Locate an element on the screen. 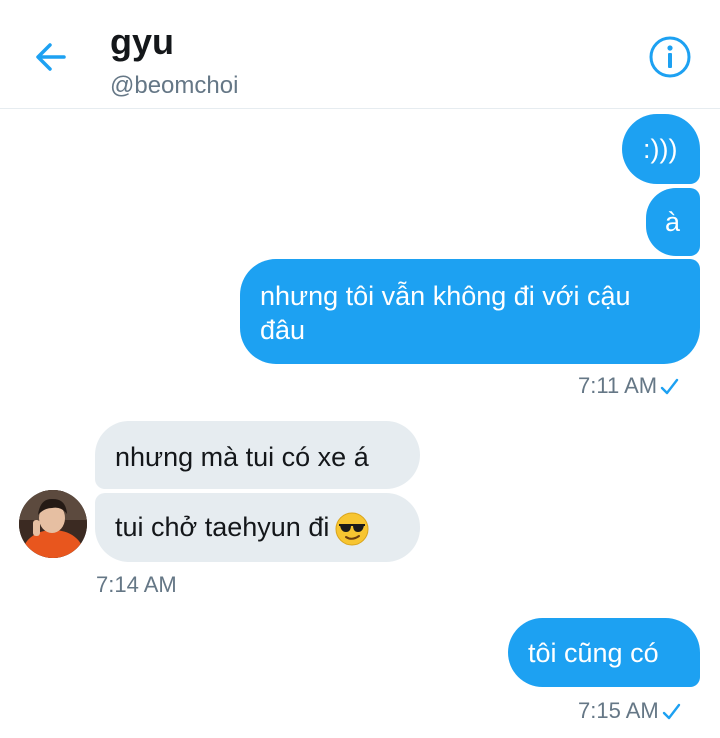 This screenshot has height=738, width=720. message-text: :))) is located at coordinates (660, 149).